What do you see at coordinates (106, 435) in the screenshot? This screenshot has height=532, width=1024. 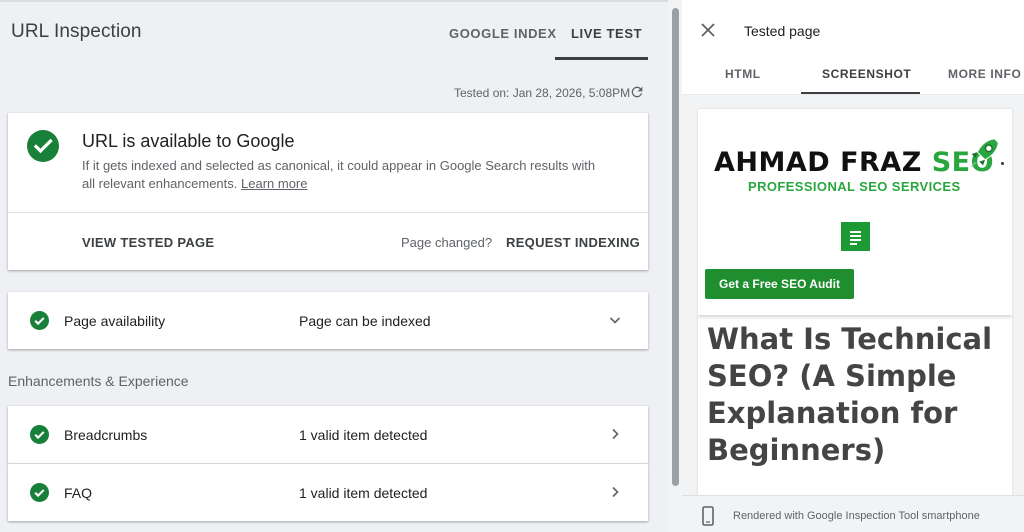 I see `row-name: Breadcrumbs` at bounding box center [106, 435].